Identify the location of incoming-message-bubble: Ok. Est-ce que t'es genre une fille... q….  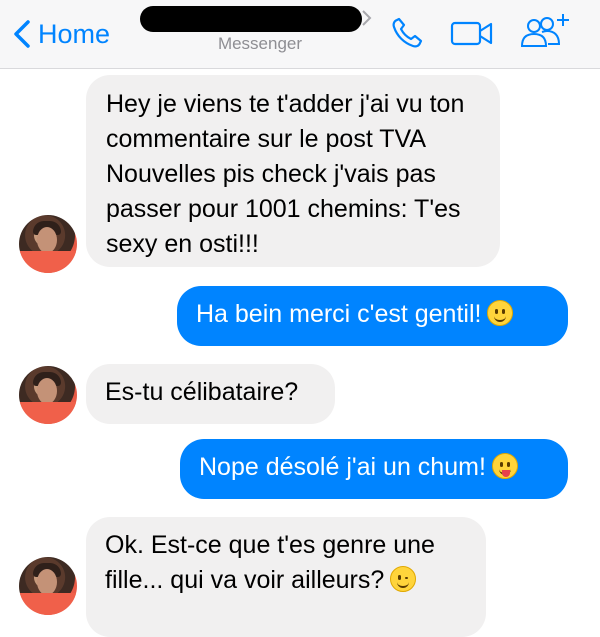
(286, 577).